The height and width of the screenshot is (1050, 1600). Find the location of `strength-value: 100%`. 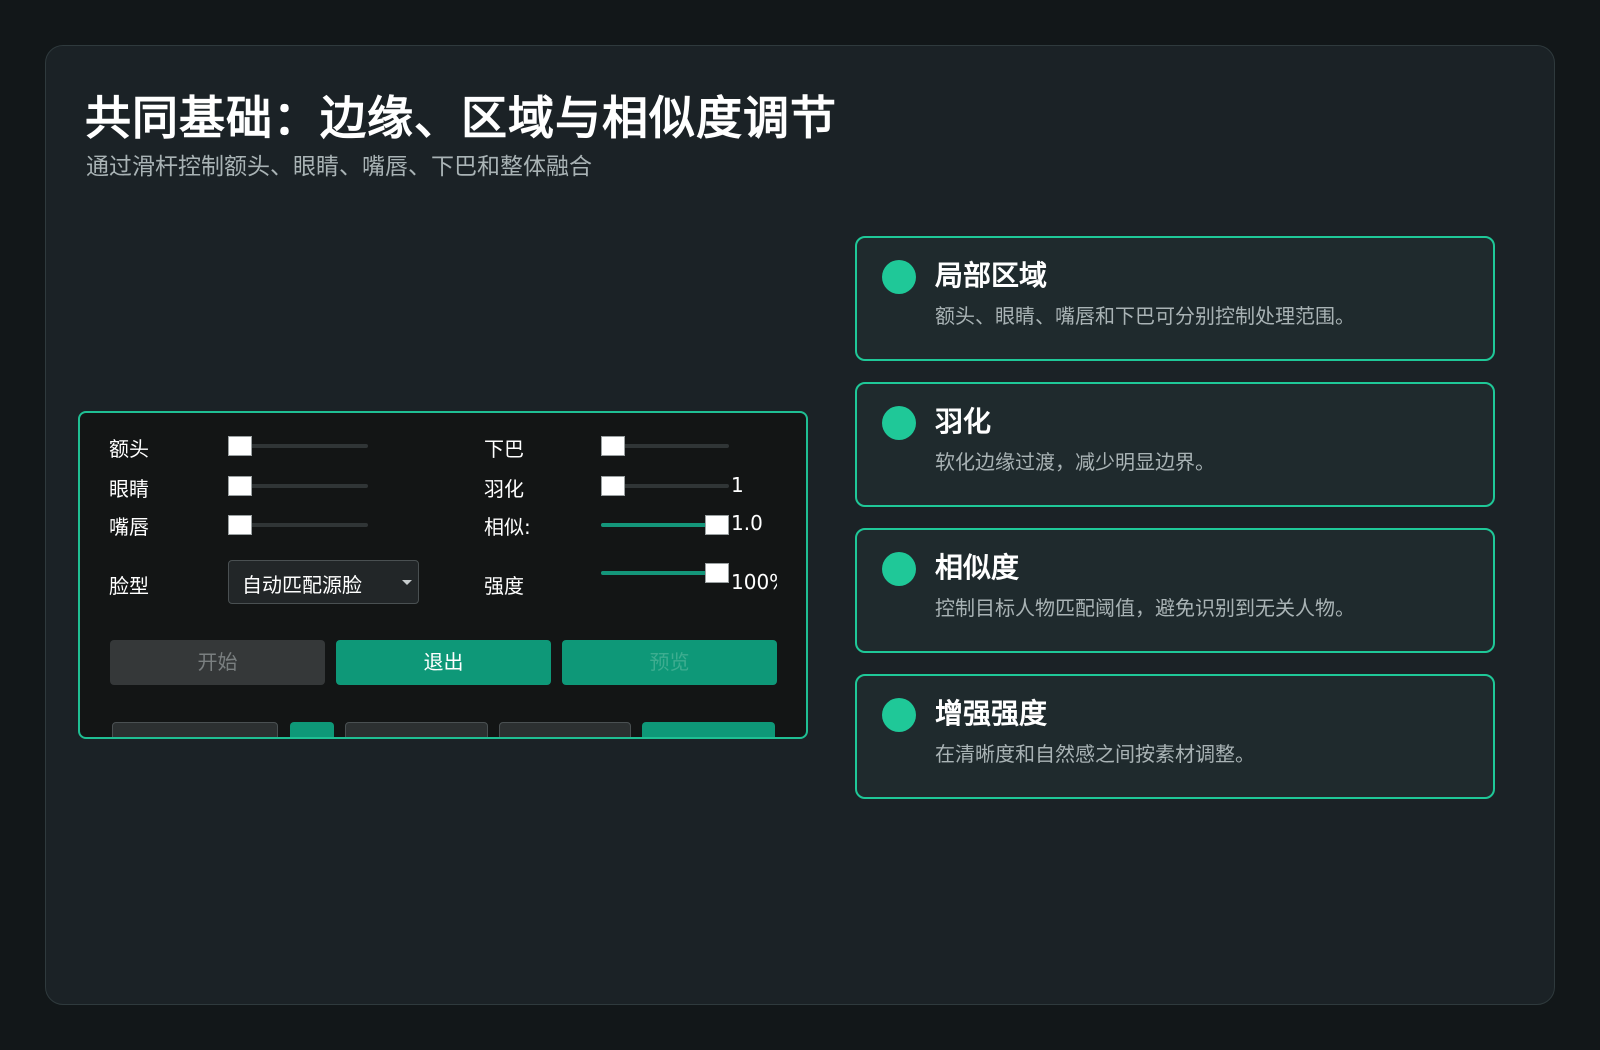

strength-value: 100% is located at coordinates (754, 582).